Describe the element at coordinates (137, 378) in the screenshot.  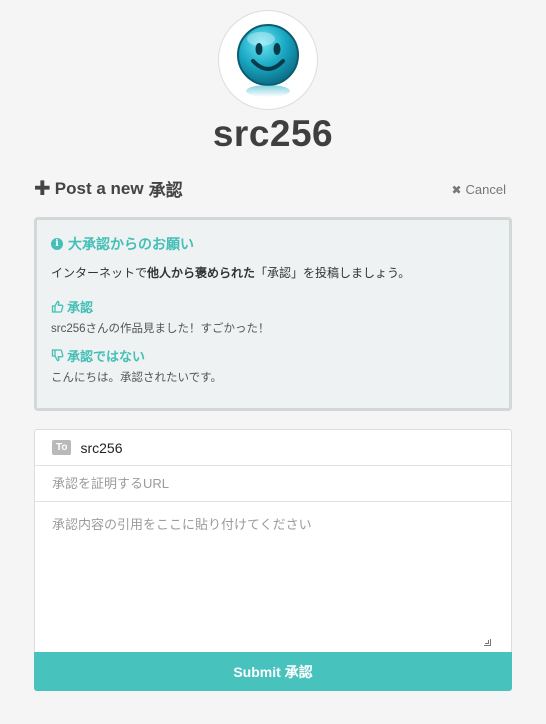
I see `bad-example-text: こんにちは。承認されたいです。` at that location.